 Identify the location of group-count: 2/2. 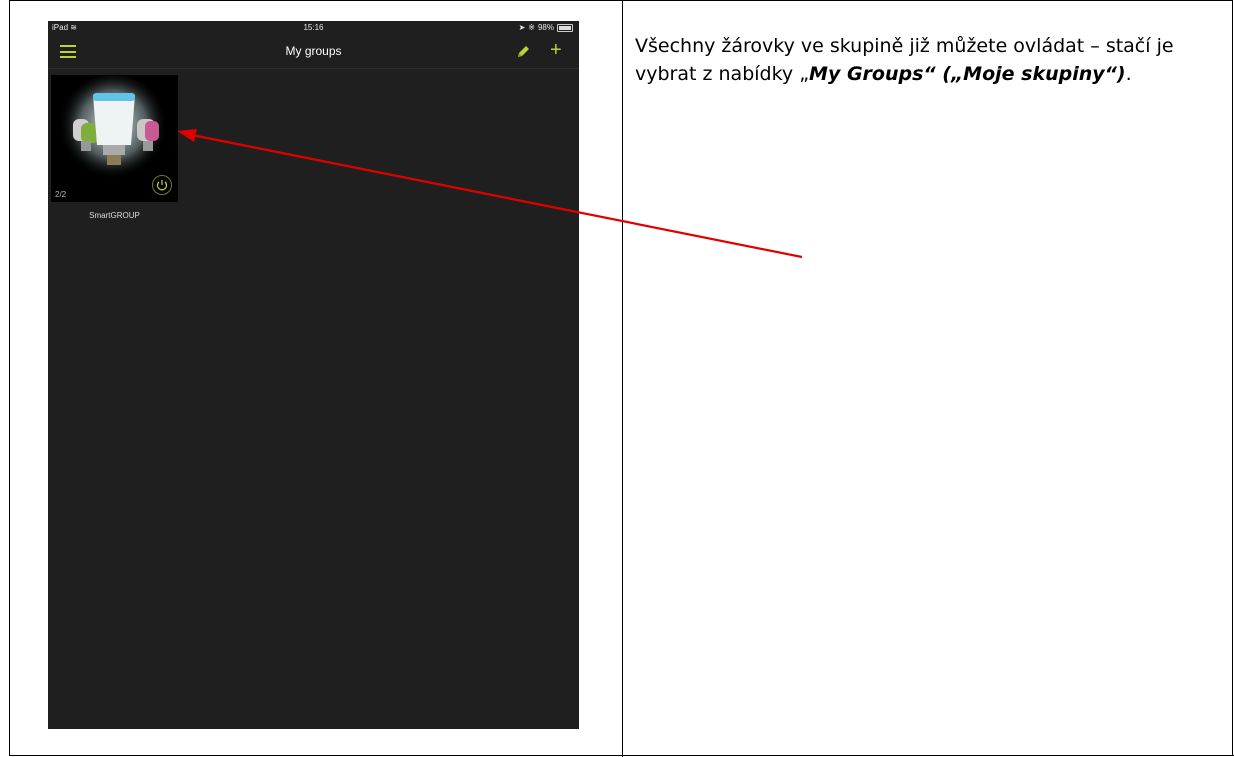
(61, 194).